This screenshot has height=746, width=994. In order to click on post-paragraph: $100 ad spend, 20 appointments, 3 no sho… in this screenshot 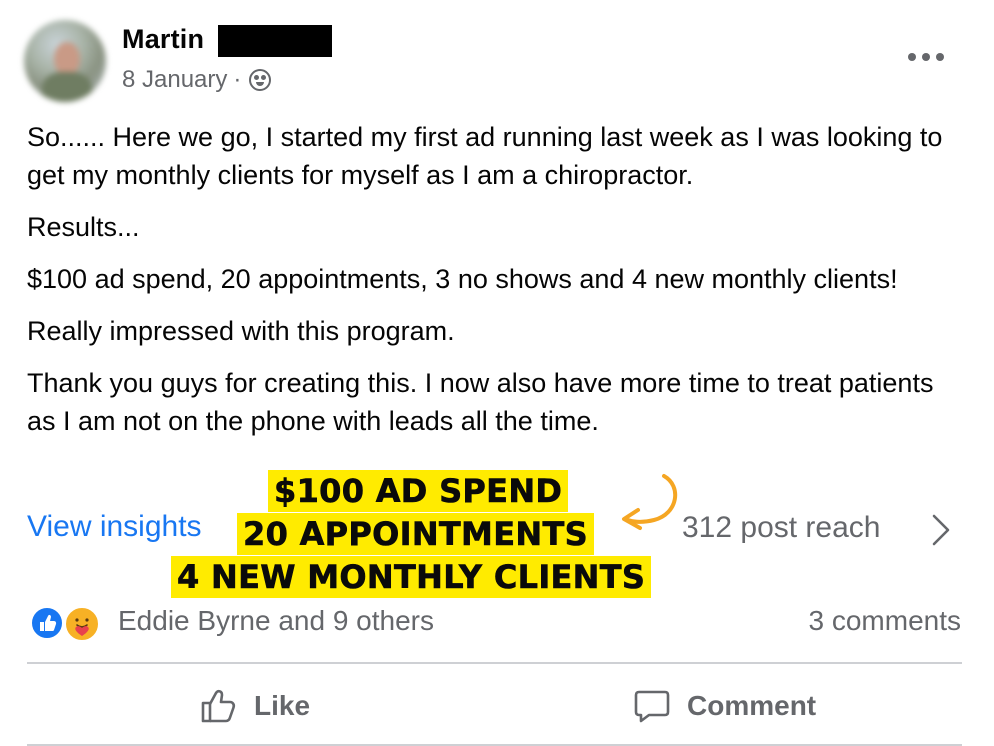, I will do `click(462, 279)`.